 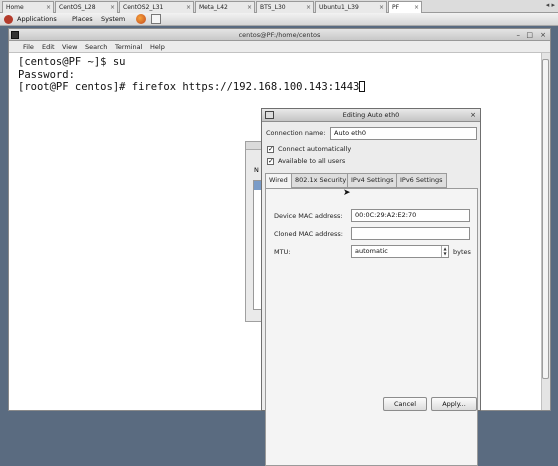 I want to click on terminal-line: Password:, so click(x=46, y=74).